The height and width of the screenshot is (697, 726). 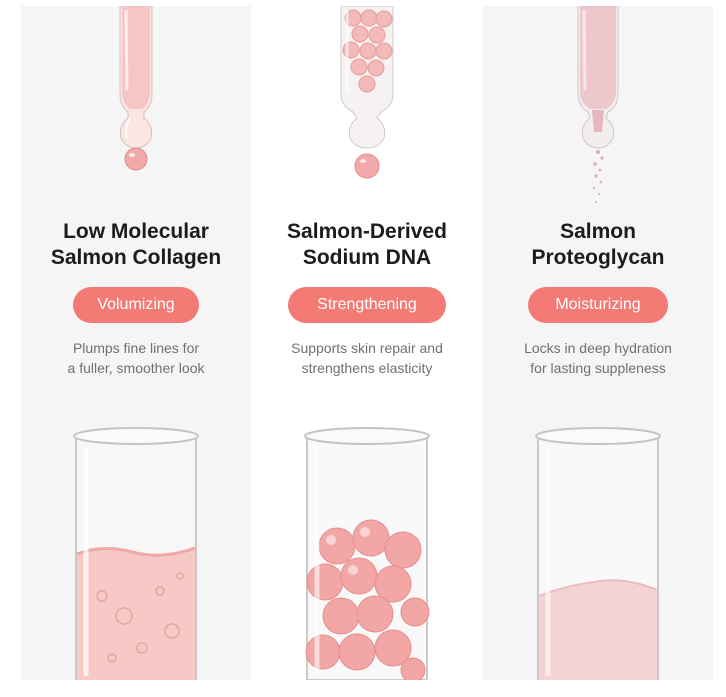 What do you see at coordinates (136, 305) in the screenshot?
I see `benefit-badge: Volumizing` at bounding box center [136, 305].